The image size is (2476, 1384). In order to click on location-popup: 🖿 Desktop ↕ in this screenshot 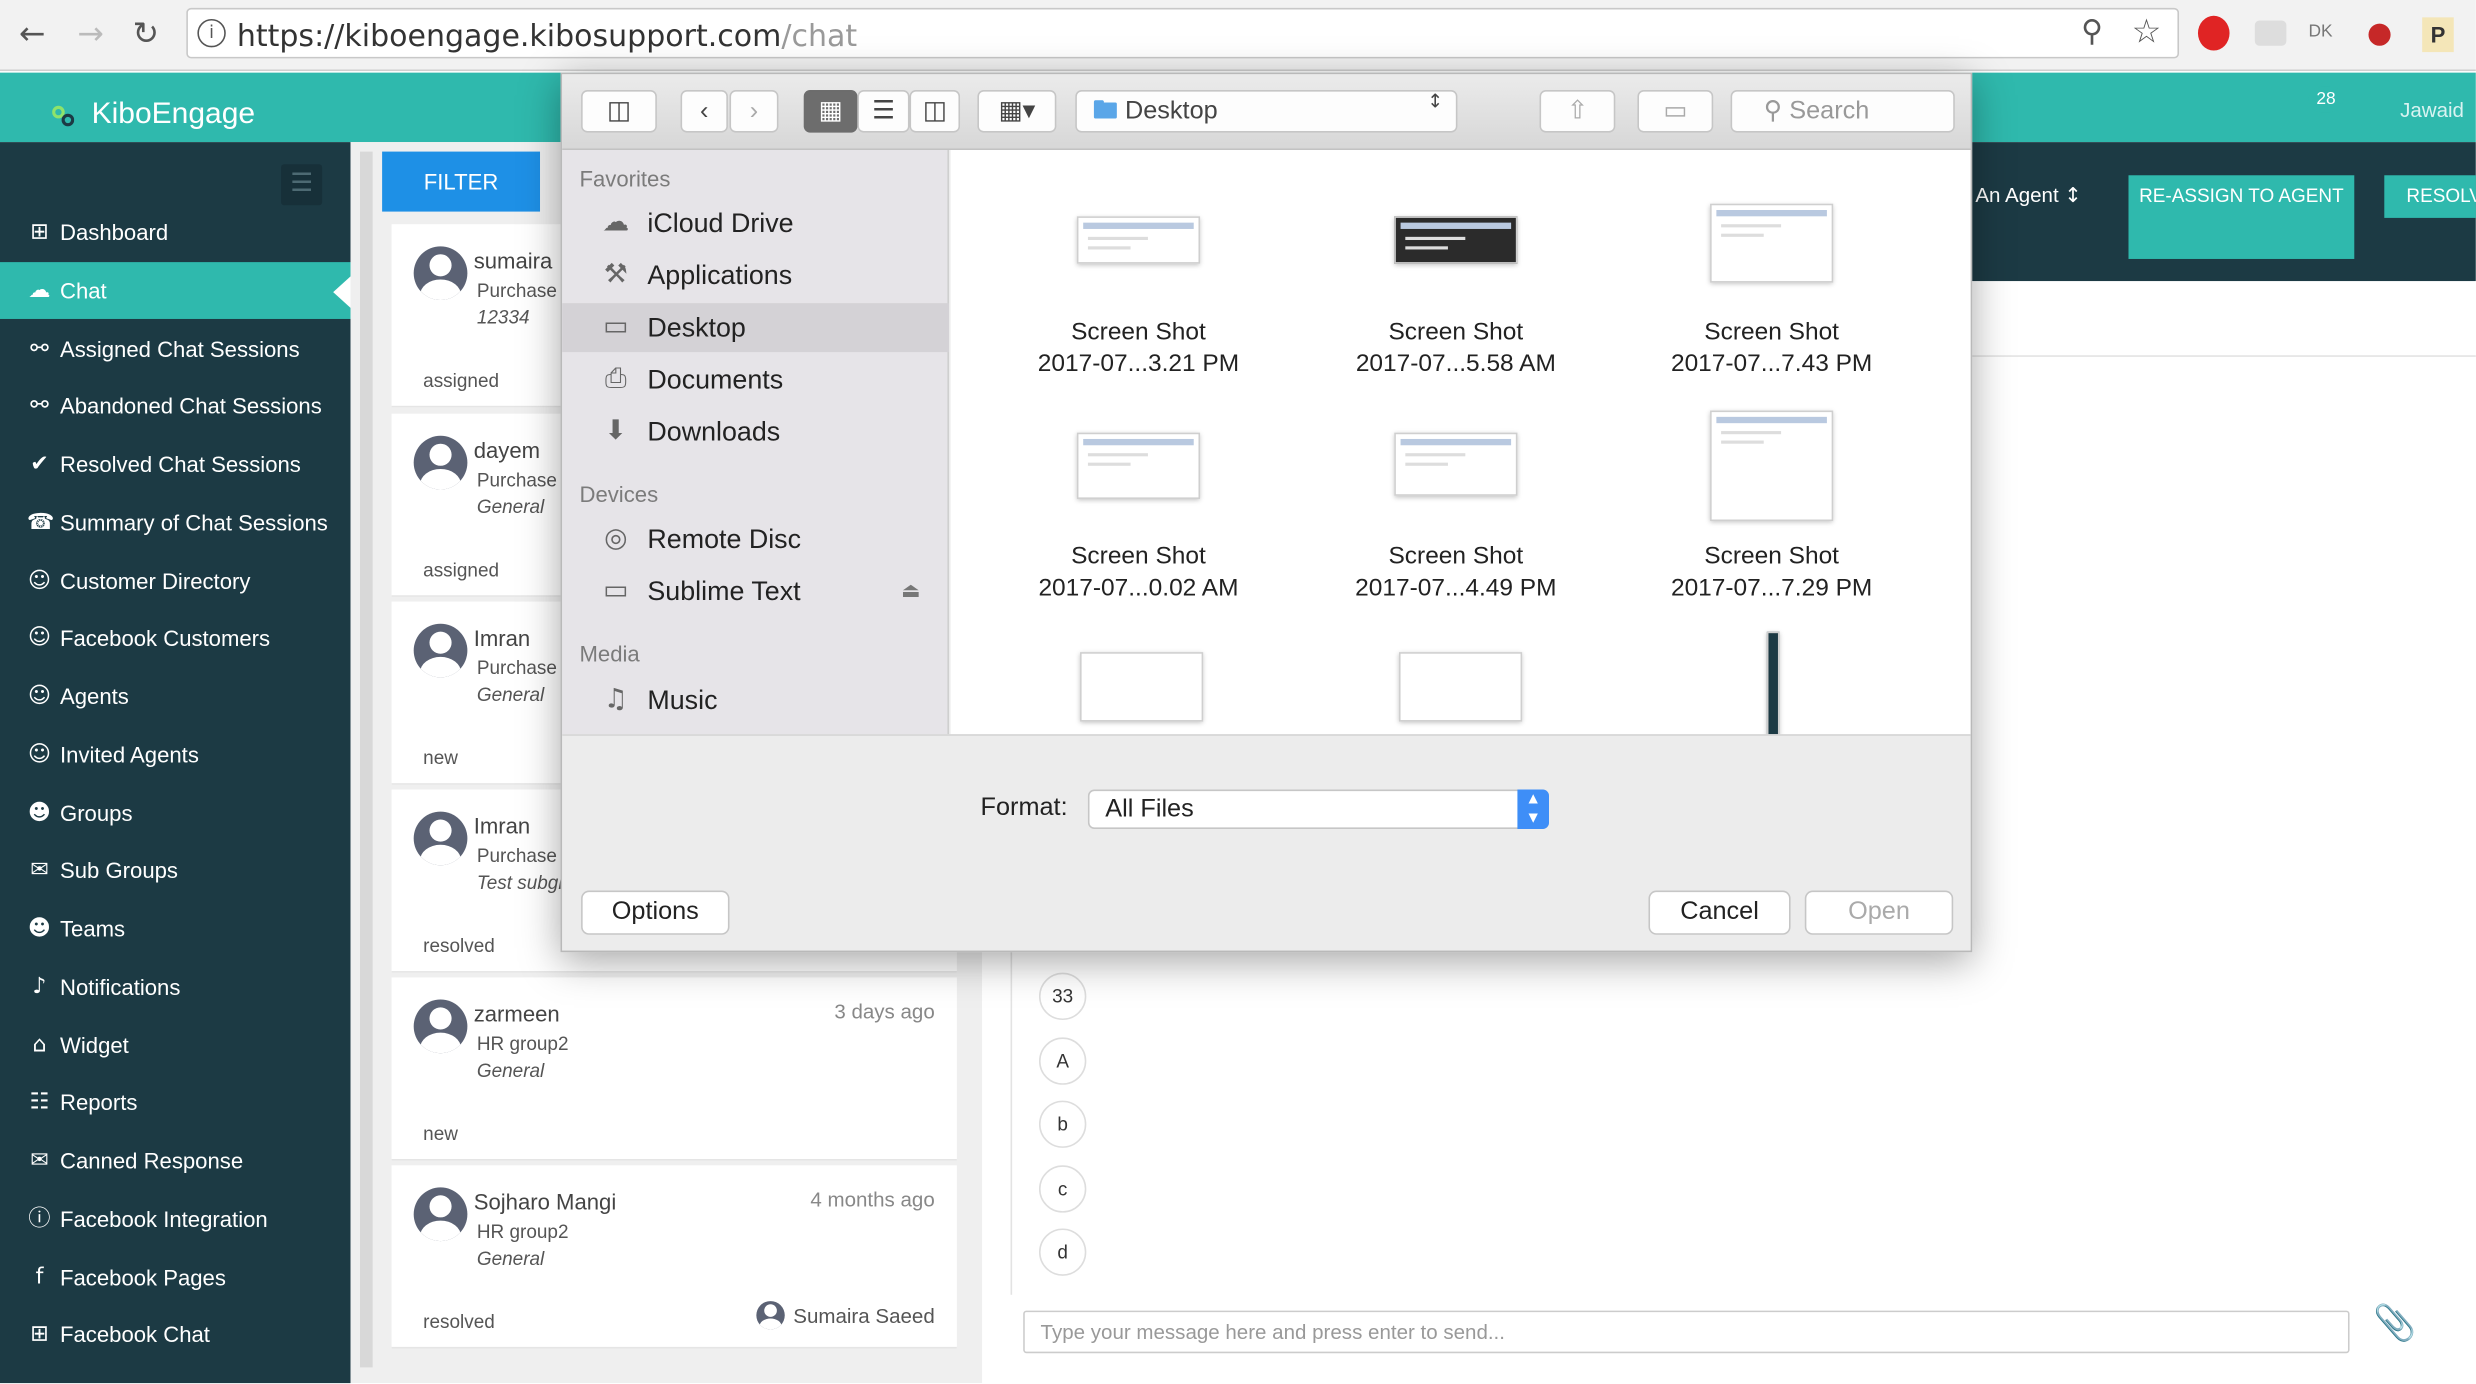, I will do `click(1266, 111)`.